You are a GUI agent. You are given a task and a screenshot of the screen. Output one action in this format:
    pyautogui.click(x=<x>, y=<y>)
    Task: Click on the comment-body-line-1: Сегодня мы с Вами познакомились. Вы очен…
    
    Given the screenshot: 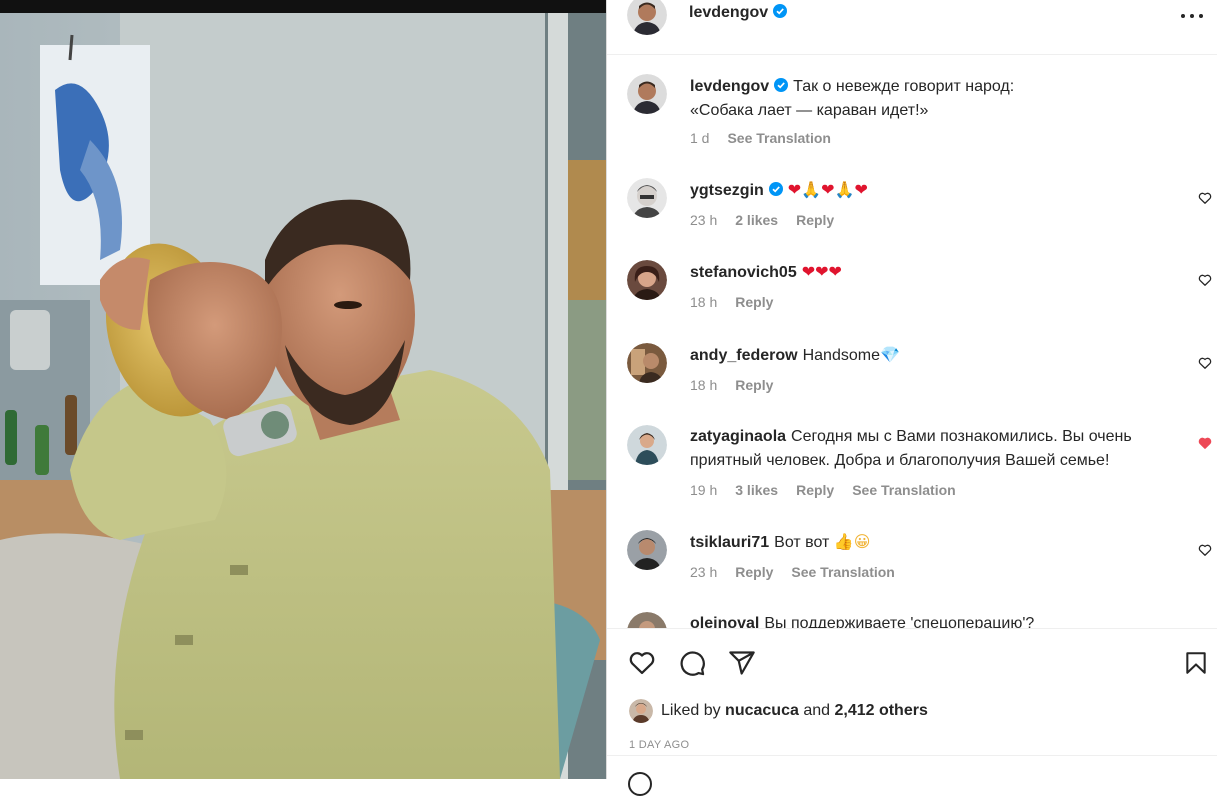 What is the action you would take?
    pyautogui.click(x=961, y=436)
    